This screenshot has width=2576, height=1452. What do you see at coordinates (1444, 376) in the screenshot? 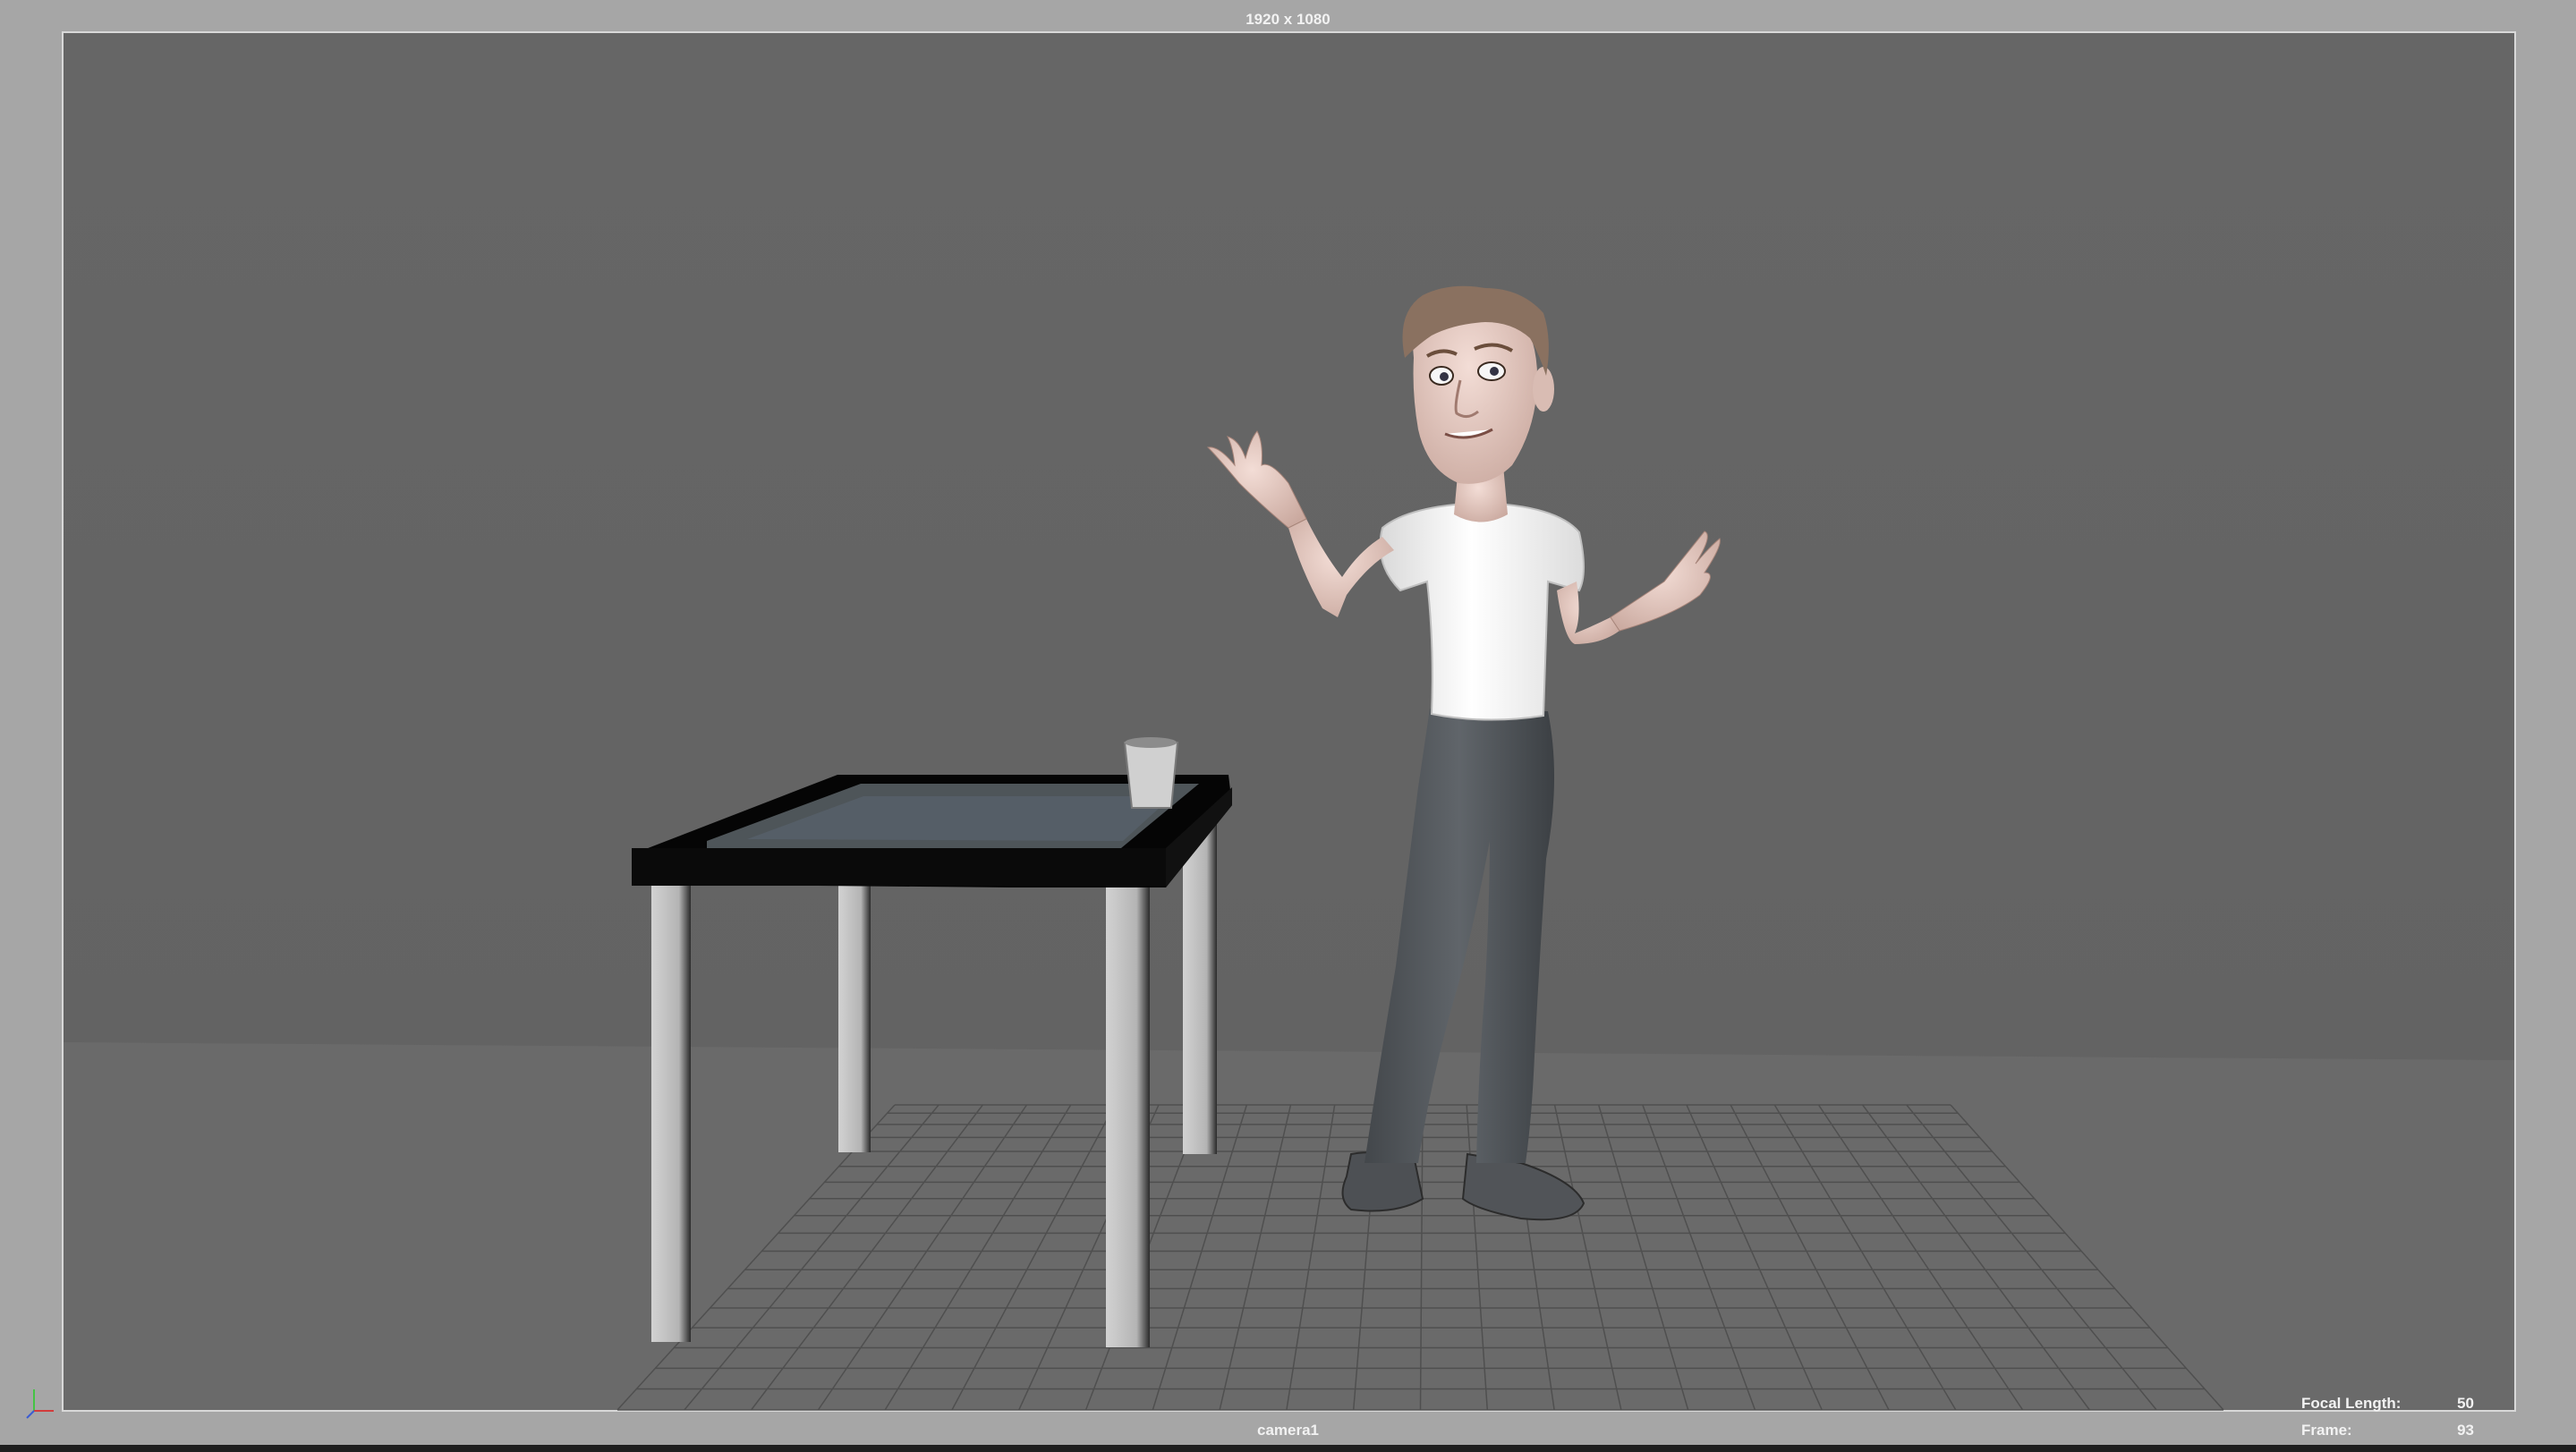
I see `pupil-left` at bounding box center [1444, 376].